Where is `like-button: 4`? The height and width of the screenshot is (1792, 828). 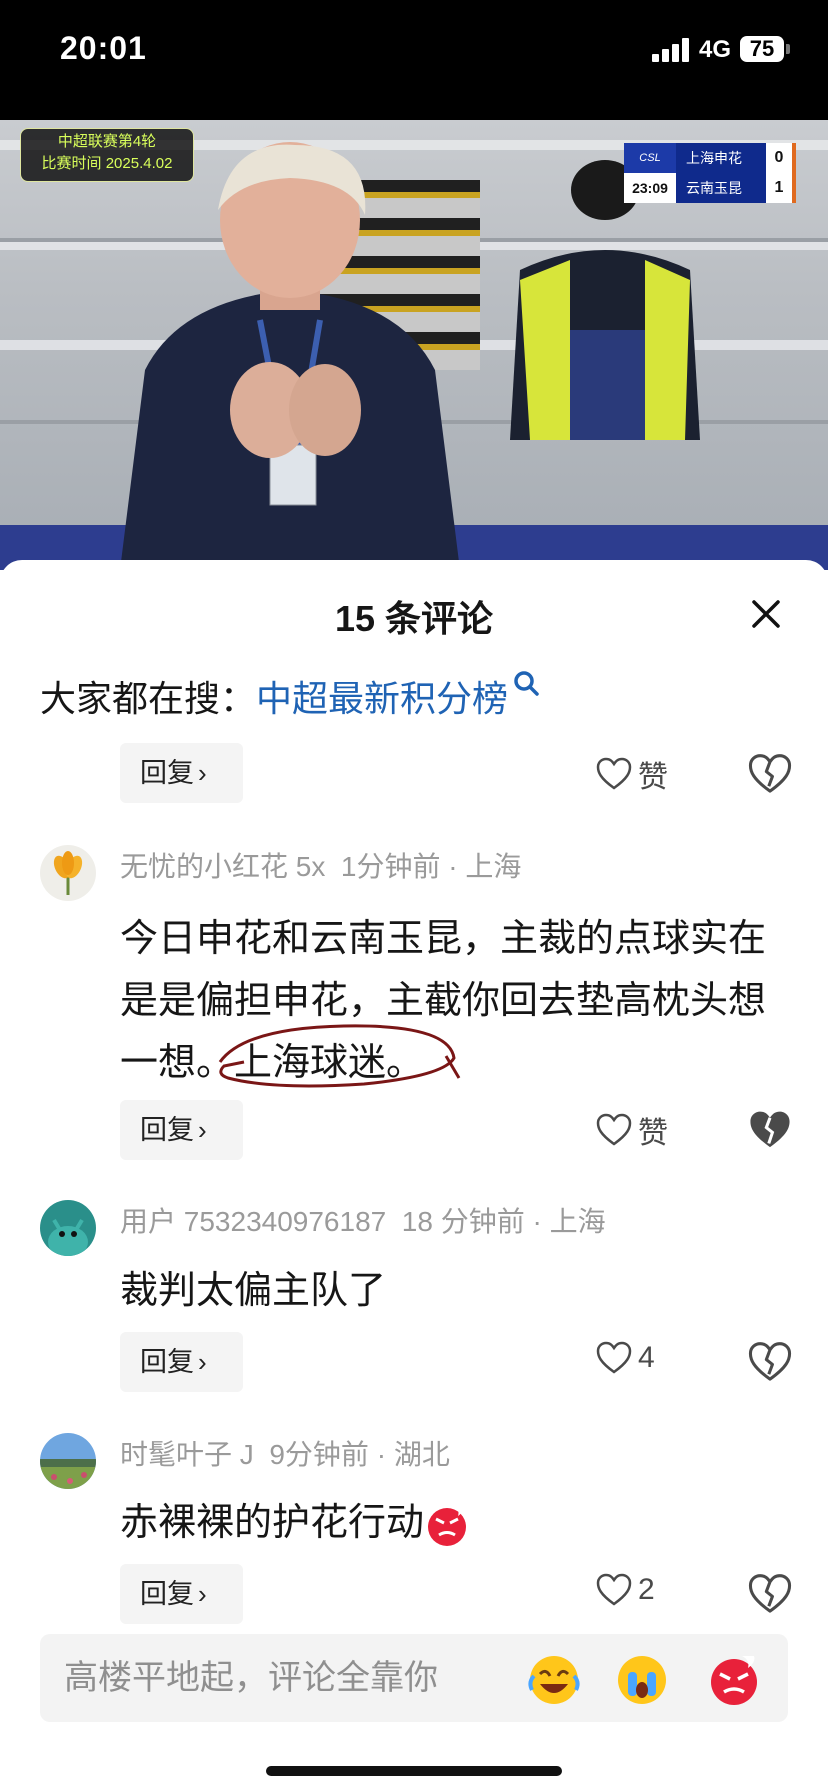 like-button: 4 is located at coordinates (625, 1362).